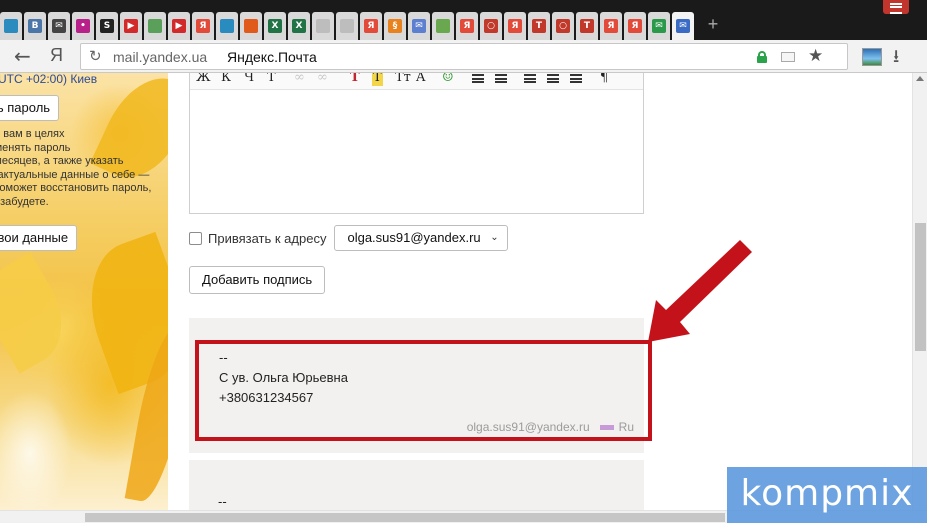  I want to click on browser-toolbar: ← Я ↻ mail.yandex.ua Яндекс.Почта ★ ⭳, so click(463, 56).